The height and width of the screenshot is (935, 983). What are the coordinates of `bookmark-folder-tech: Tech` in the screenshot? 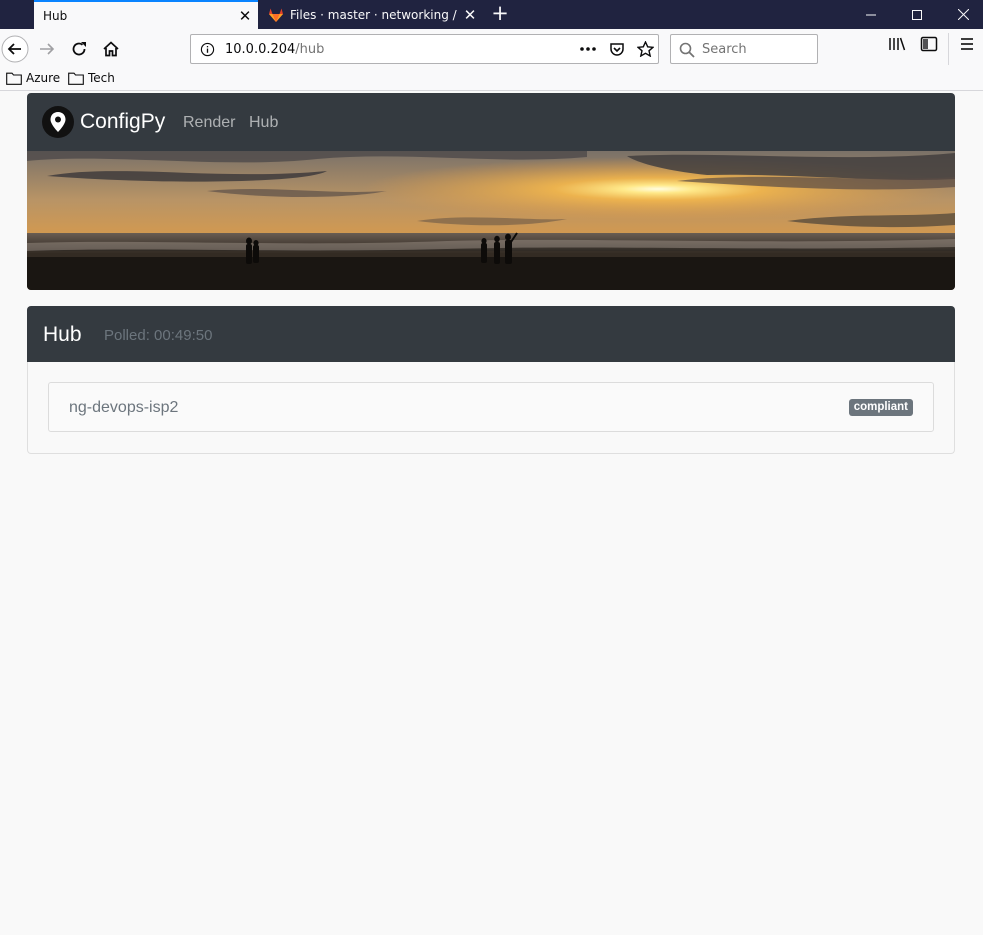 It's located at (91, 78).